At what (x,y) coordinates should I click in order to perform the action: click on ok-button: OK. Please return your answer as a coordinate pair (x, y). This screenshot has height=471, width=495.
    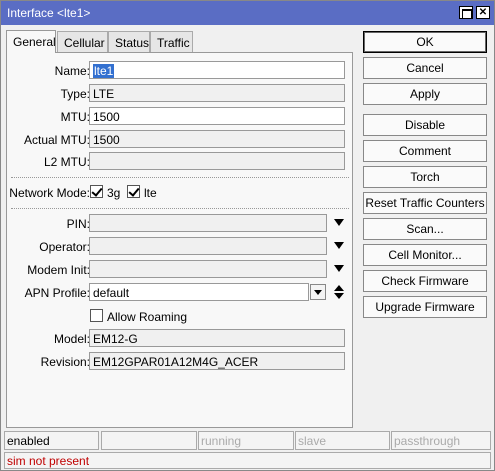
    Looking at the image, I should click on (425, 42).